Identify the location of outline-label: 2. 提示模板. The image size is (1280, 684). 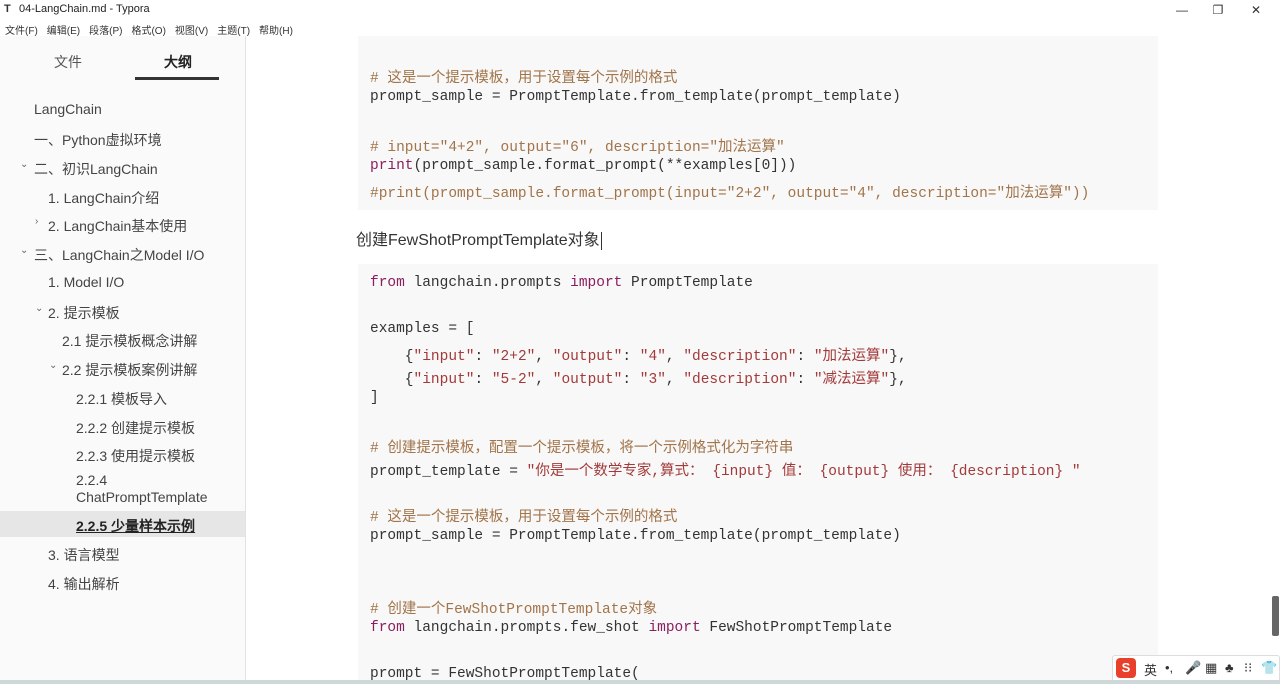
(84, 313).